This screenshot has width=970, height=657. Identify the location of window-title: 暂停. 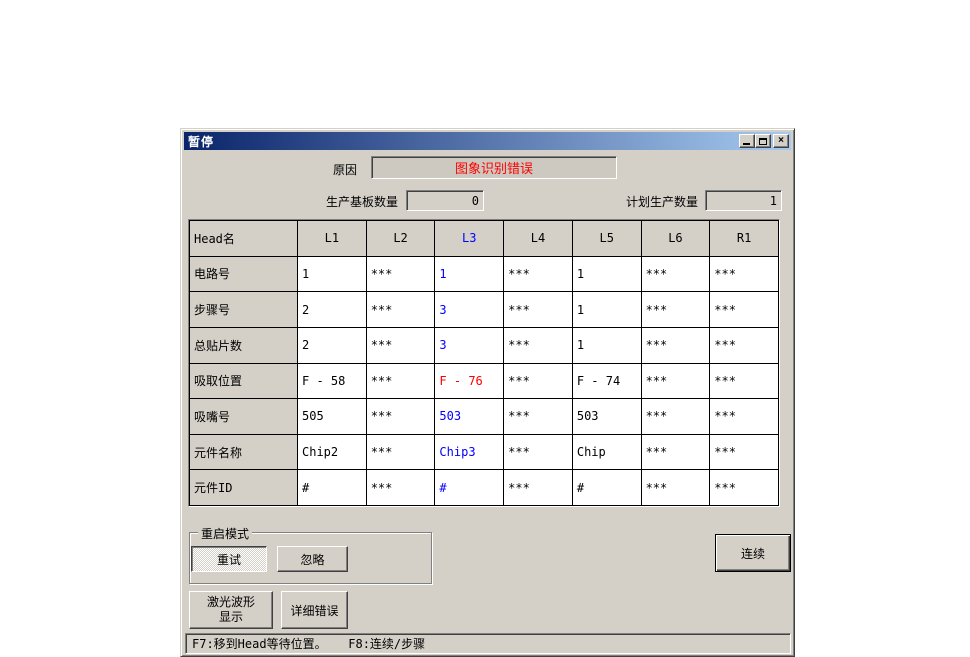
(201, 141).